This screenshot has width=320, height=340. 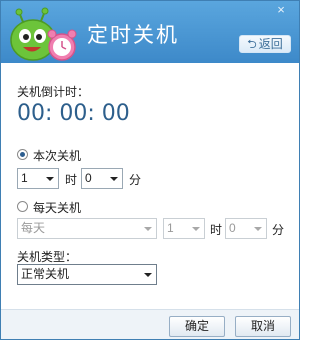 I want to click on close-button: ×, so click(x=281, y=10).